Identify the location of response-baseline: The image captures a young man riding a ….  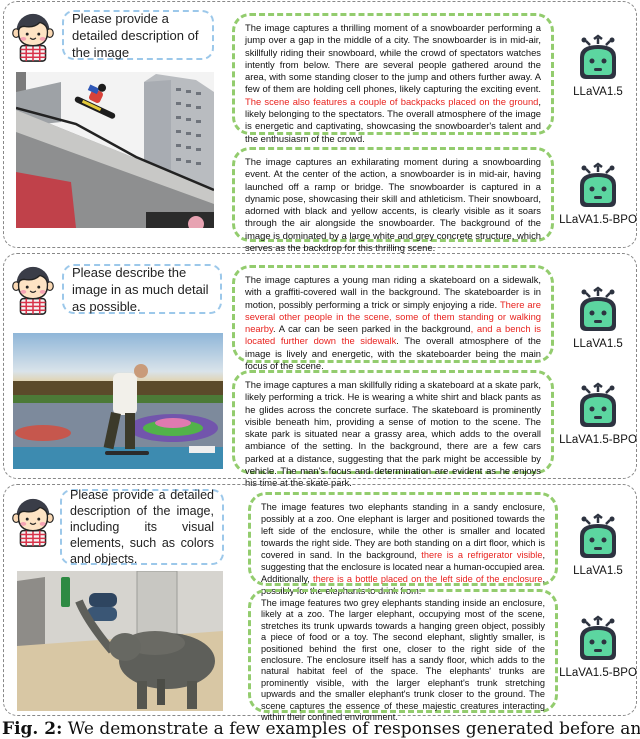
(393, 318).